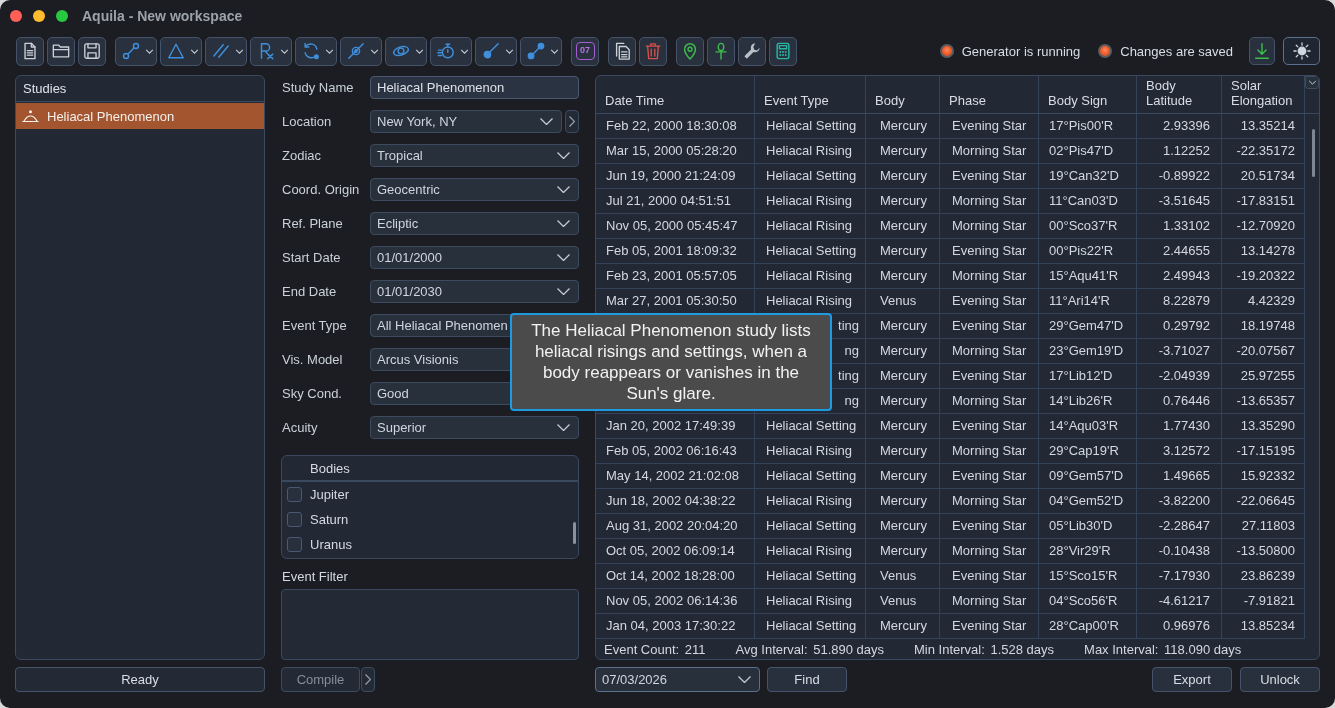  I want to click on delete-button, so click(653, 51).